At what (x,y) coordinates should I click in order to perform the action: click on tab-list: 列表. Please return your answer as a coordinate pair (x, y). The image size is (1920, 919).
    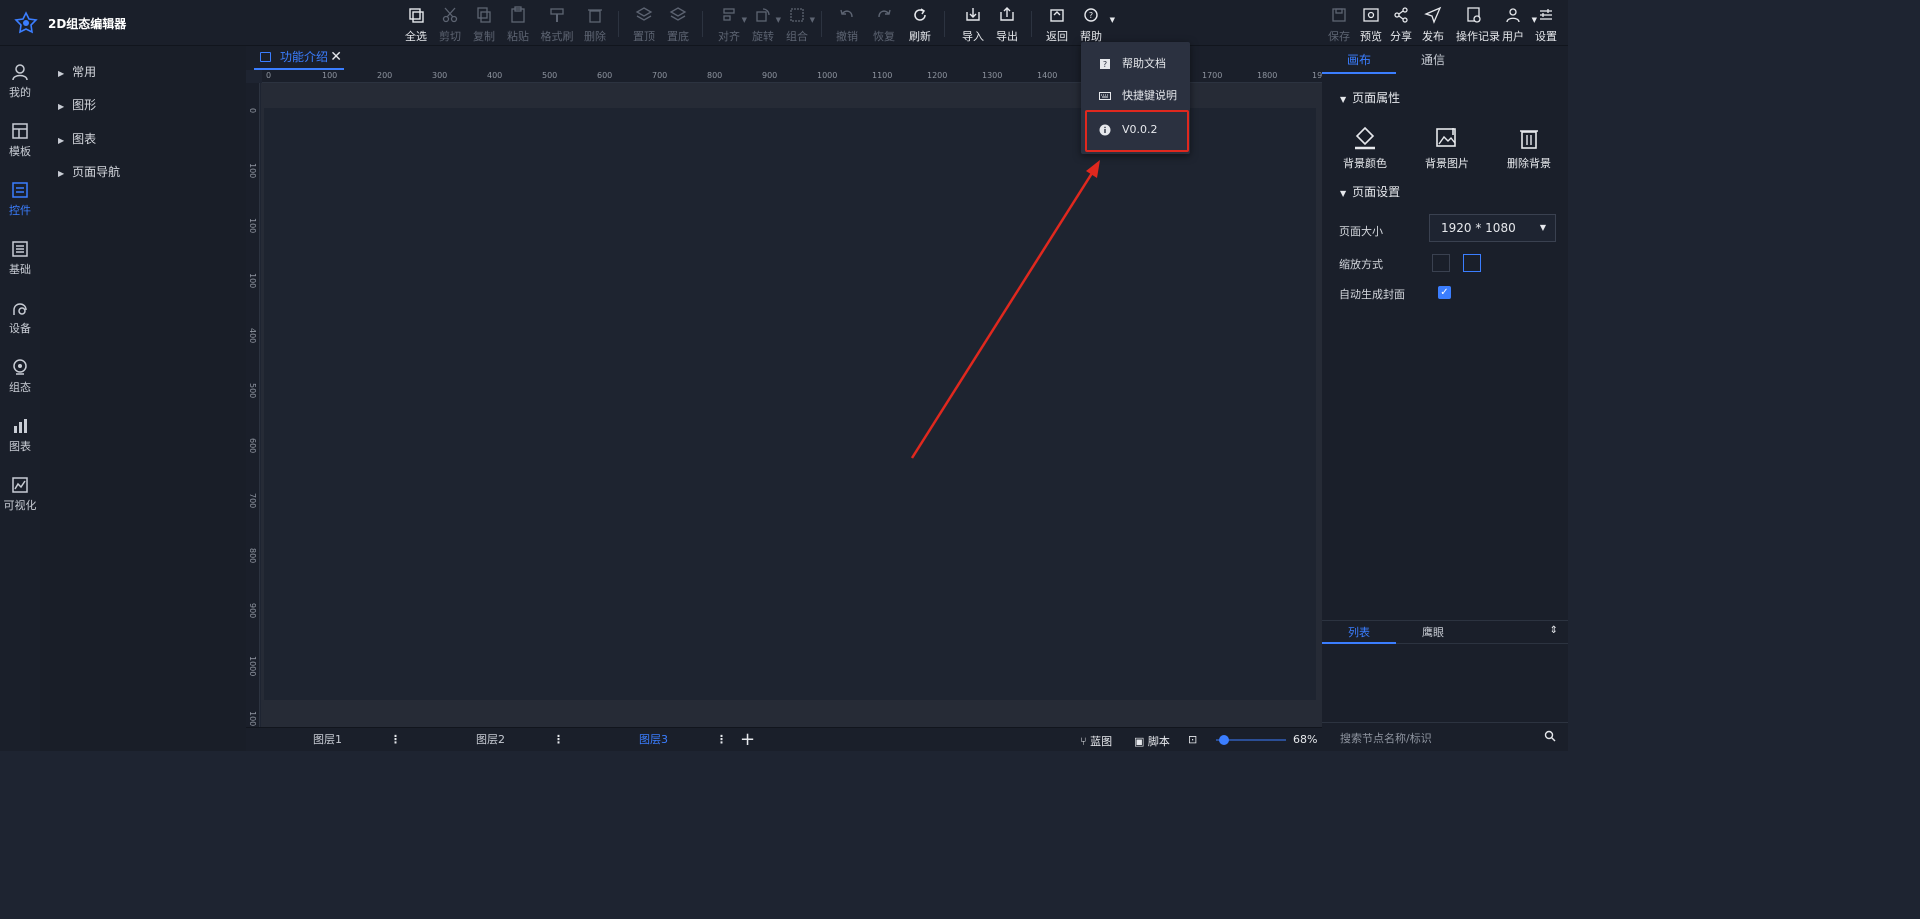
    Looking at the image, I should click on (1359, 632).